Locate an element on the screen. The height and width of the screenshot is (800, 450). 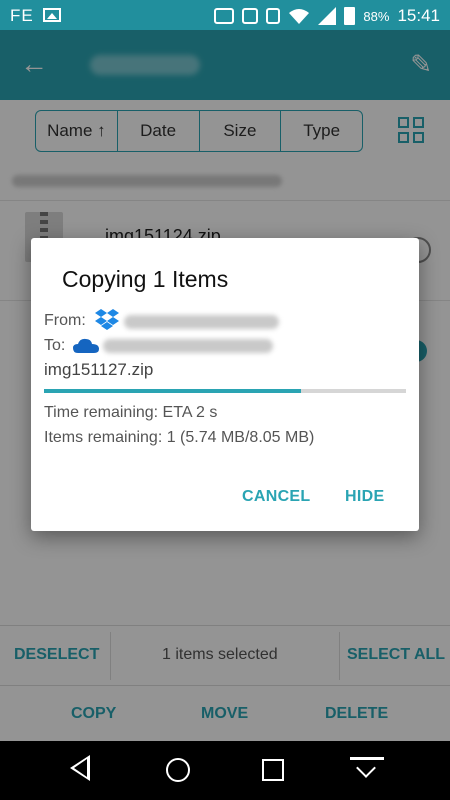
sim-icon is located at coordinates (224, 16).